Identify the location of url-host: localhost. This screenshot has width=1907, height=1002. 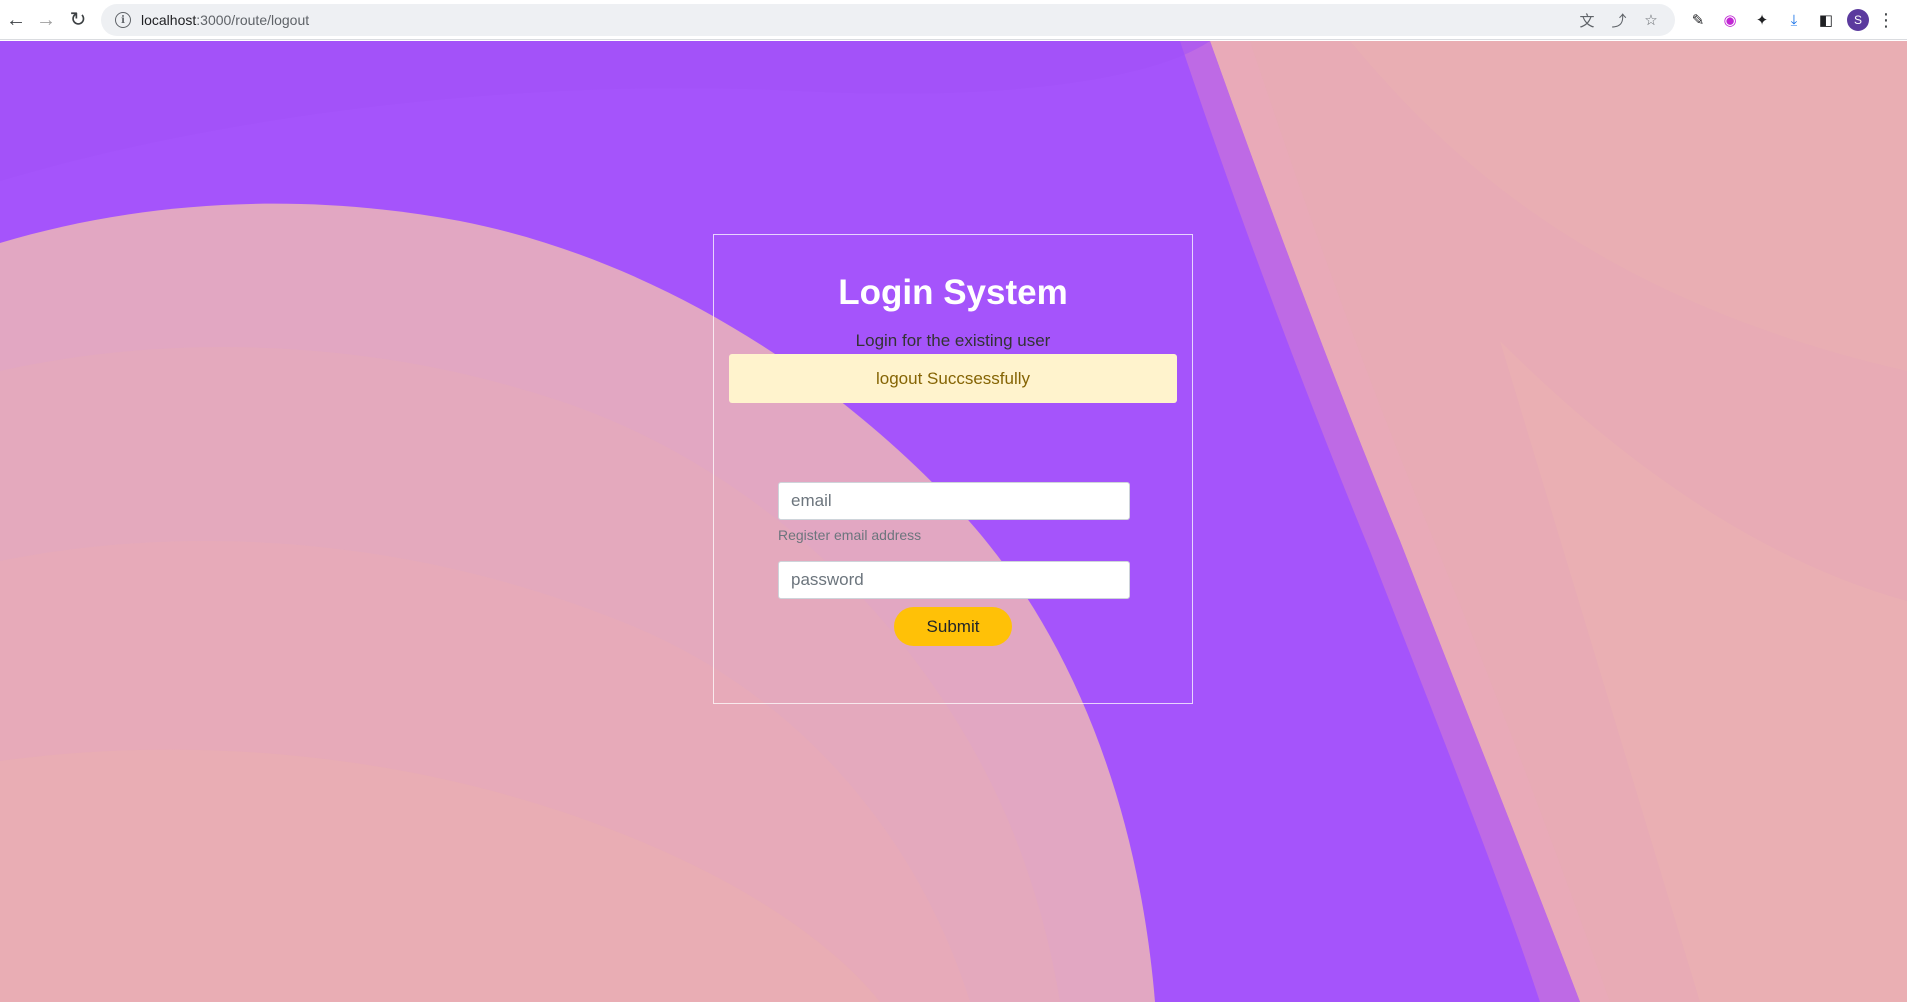
(169, 20).